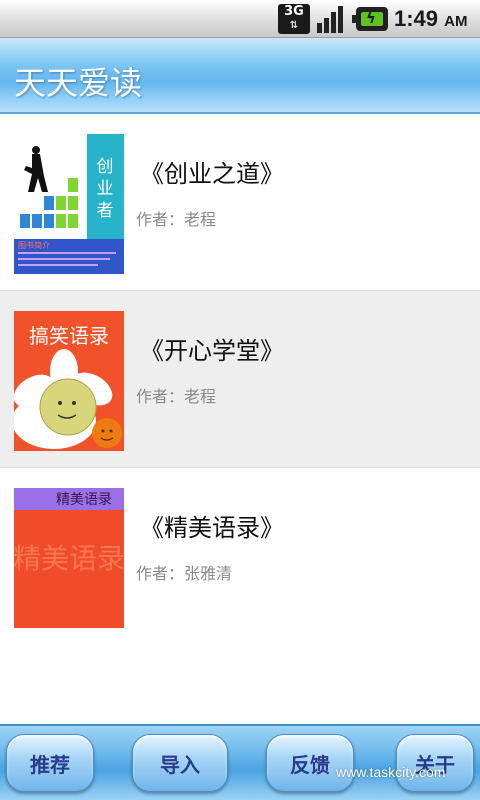 This screenshot has width=480, height=800. Describe the element at coordinates (50, 763) in the screenshot. I see `recommend-button: 推荐` at that location.